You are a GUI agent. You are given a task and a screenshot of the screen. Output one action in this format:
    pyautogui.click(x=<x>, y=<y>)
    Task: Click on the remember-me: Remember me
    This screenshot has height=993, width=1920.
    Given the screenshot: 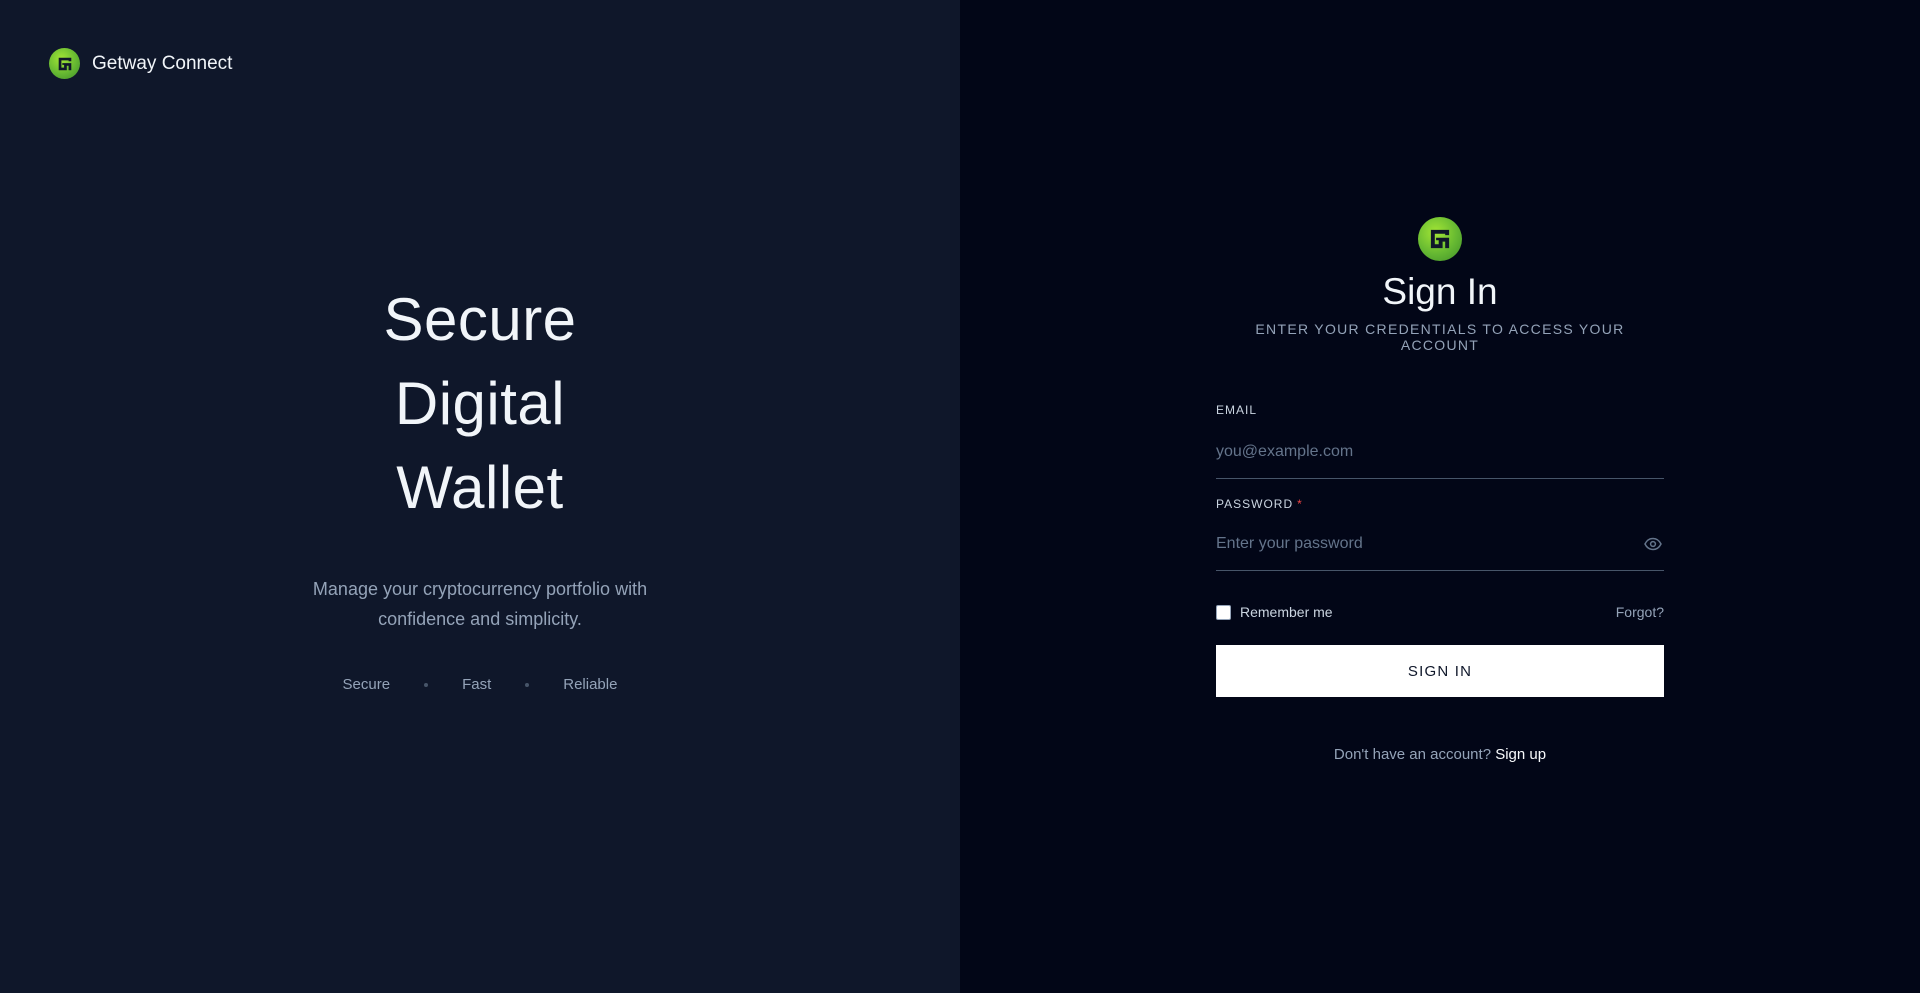 What is the action you would take?
    pyautogui.click(x=1274, y=612)
    